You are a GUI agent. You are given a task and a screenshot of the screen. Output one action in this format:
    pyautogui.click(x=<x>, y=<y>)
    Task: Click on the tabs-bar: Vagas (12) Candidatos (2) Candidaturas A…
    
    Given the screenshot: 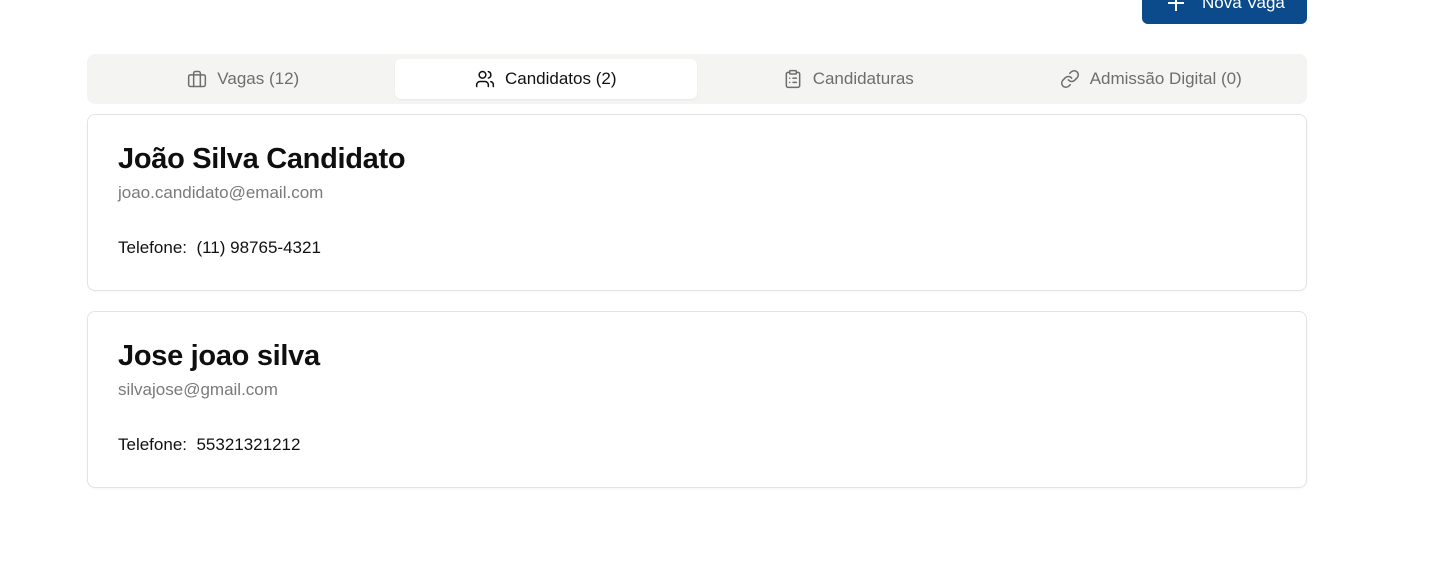 What is the action you would take?
    pyautogui.click(x=697, y=79)
    